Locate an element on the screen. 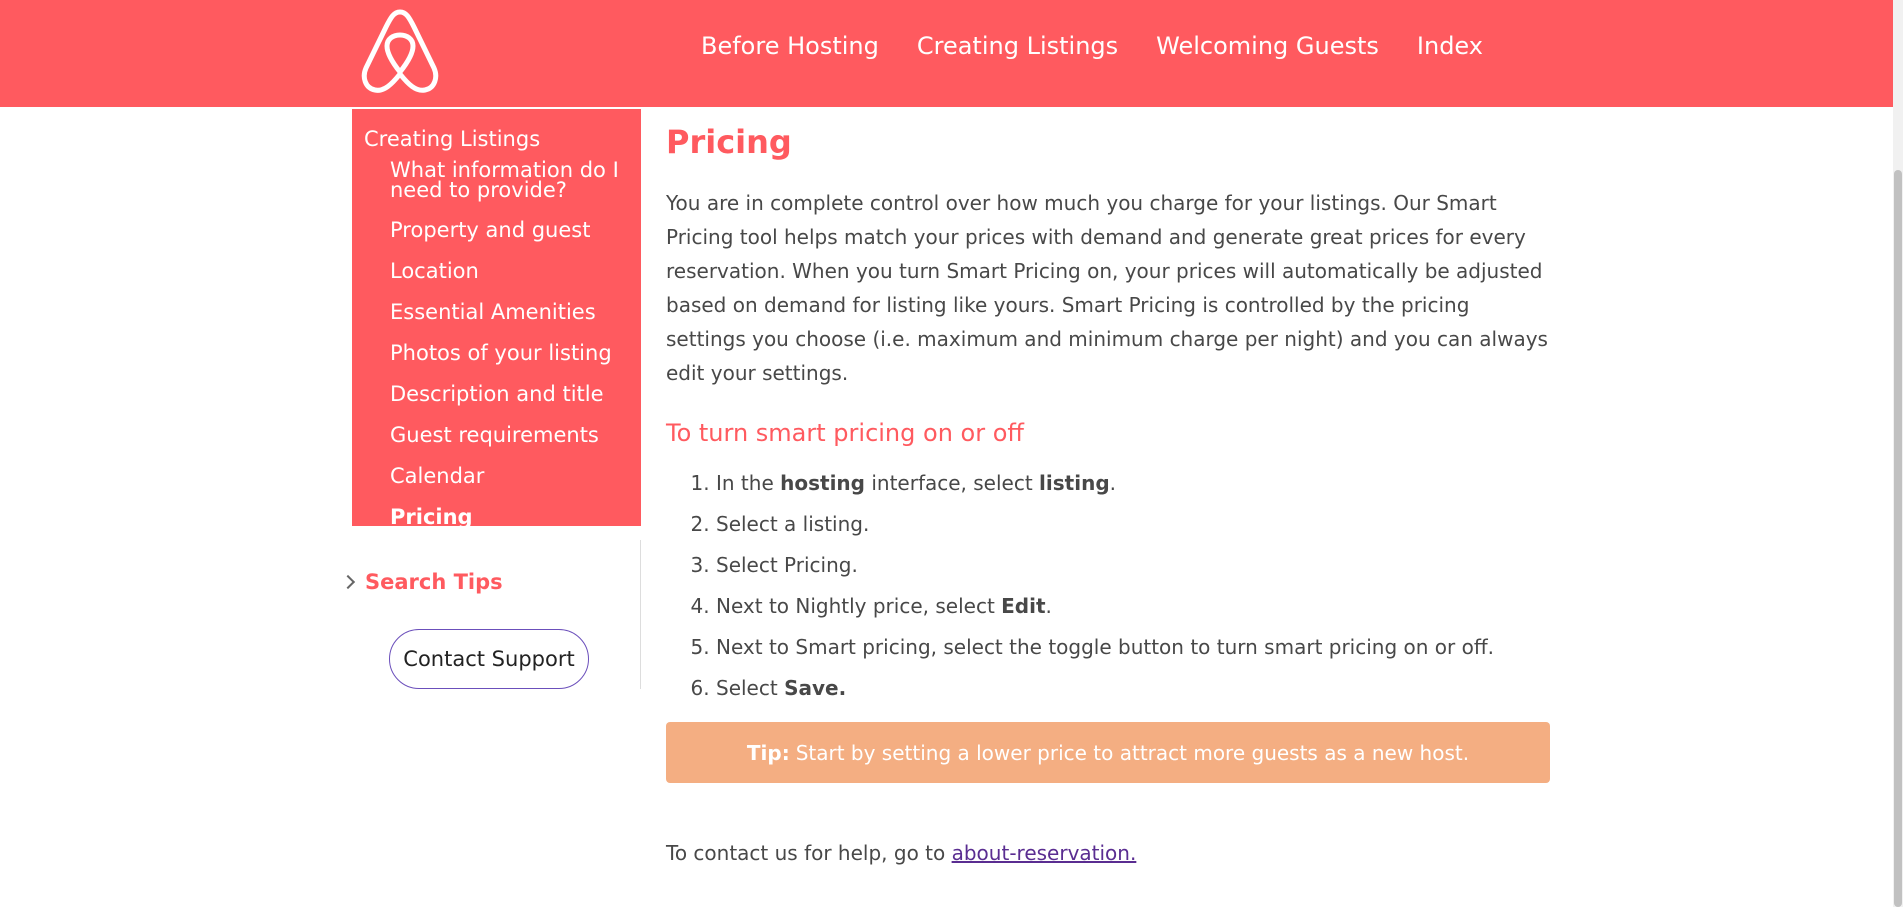 The width and height of the screenshot is (1903, 907). step-3: Select Pricing. is located at coordinates (1133, 565).